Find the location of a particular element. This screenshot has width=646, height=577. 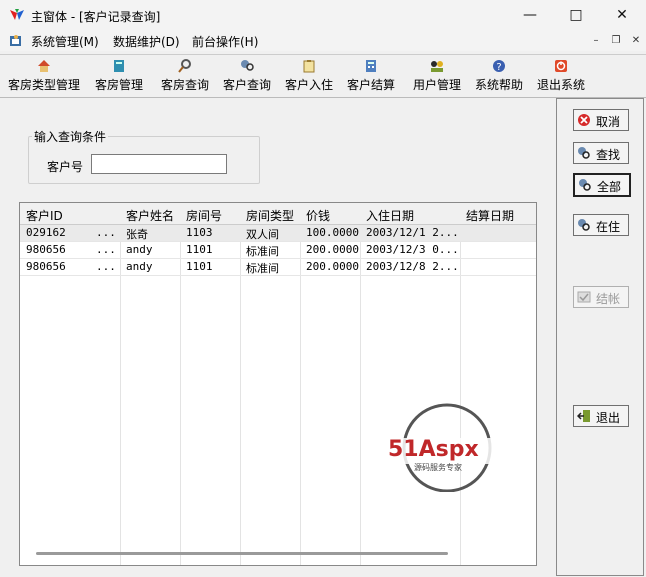

app-logo-icon is located at coordinates (17, 14).